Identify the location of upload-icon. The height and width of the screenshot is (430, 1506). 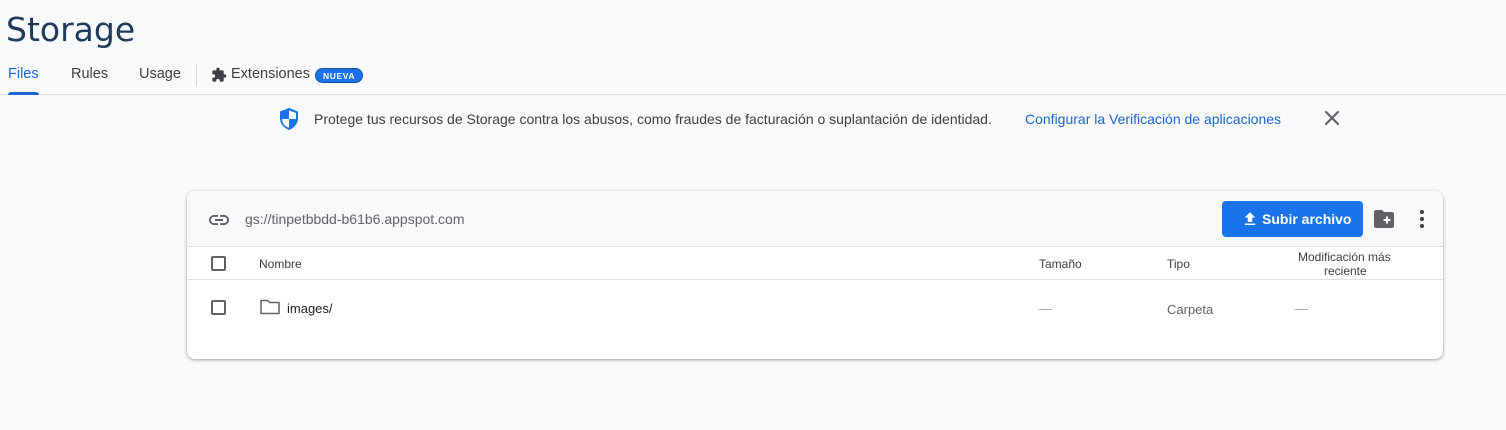
(1250, 218).